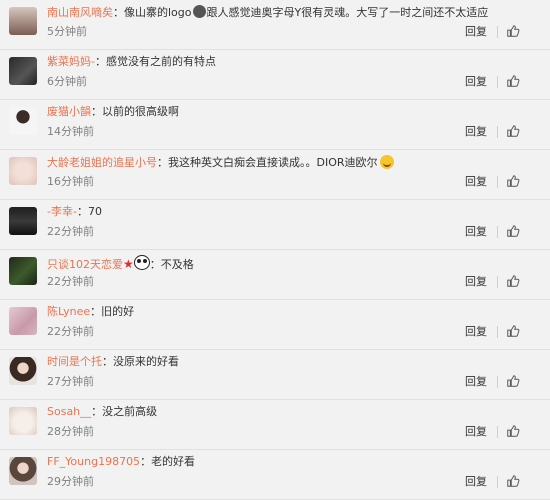 The image size is (550, 500). Describe the element at coordinates (70, 481) in the screenshot. I see `comment-time: 29分钟前` at that location.